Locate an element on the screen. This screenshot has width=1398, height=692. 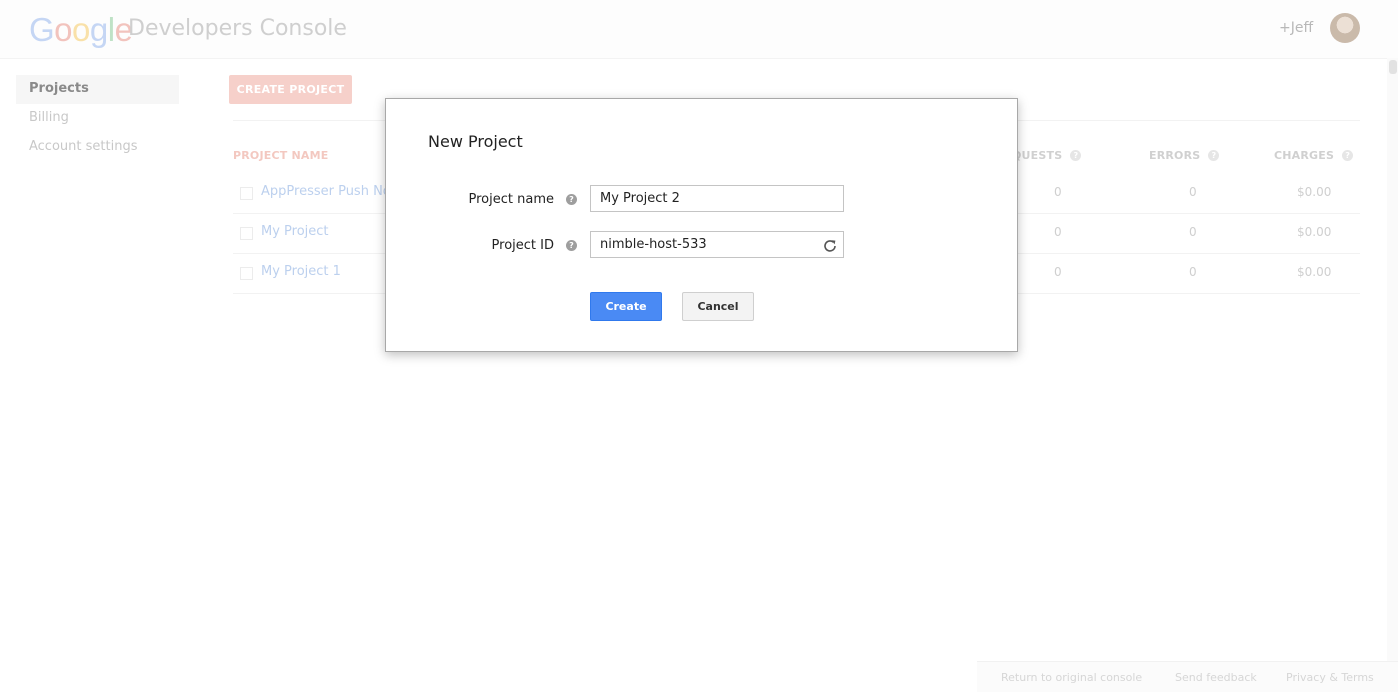
footer-link-privacy-terms: Privacy & Terms is located at coordinates (1330, 677).